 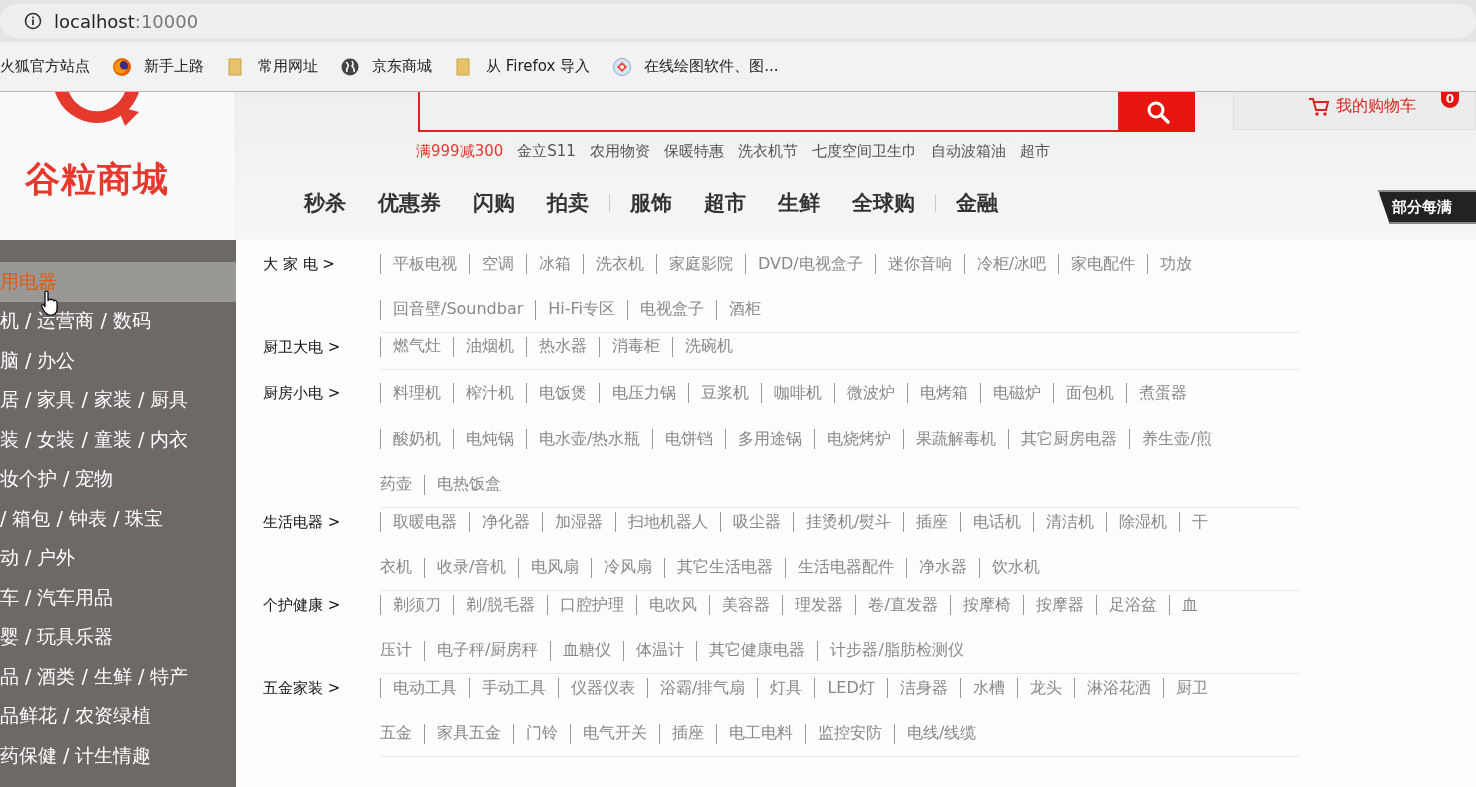 What do you see at coordinates (997, 522) in the screenshot?
I see `subcategory-link: 电话机` at bounding box center [997, 522].